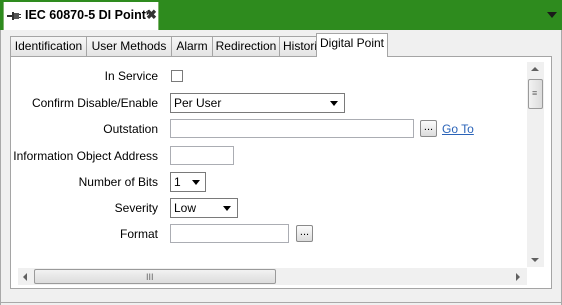  What do you see at coordinates (185, 208) in the screenshot?
I see `severity-value: Low` at bounding box center [185, 208].